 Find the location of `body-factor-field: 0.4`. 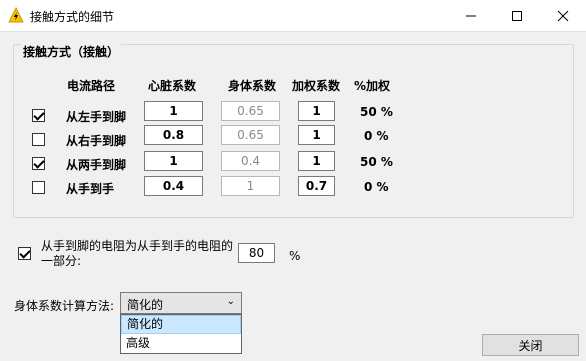

body-factor-field: 0.4 is located at coordinates (250, 161).